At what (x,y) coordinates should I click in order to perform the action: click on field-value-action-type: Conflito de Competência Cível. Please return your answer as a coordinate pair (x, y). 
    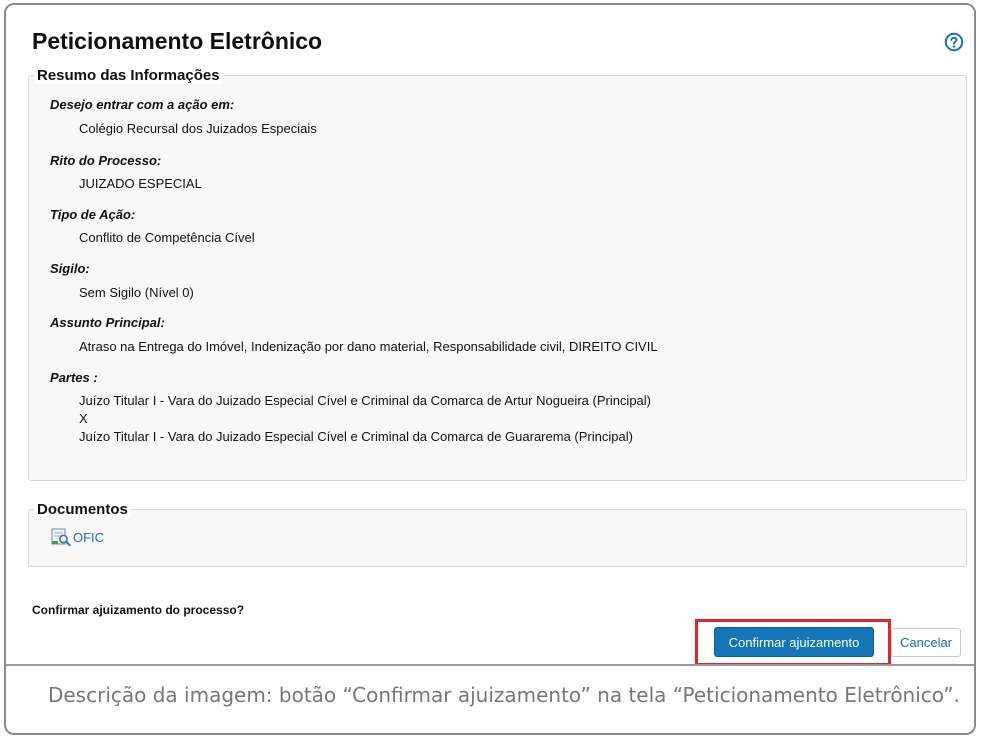
    Looking at the image, I should click on (167, 237).